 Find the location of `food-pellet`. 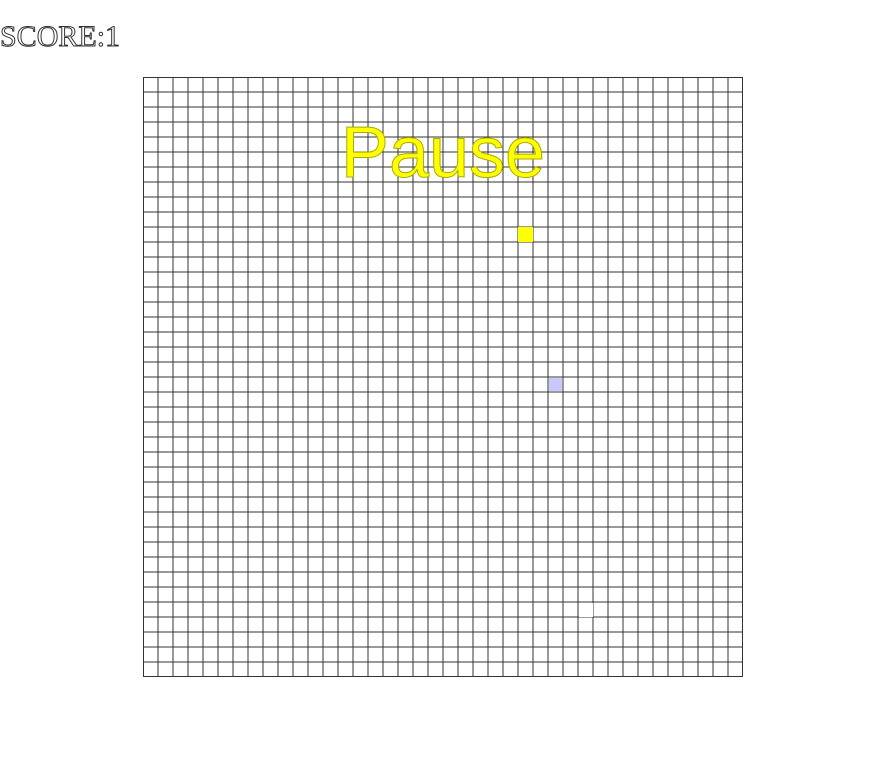

food-pellet is located at coordinates (525, 234).